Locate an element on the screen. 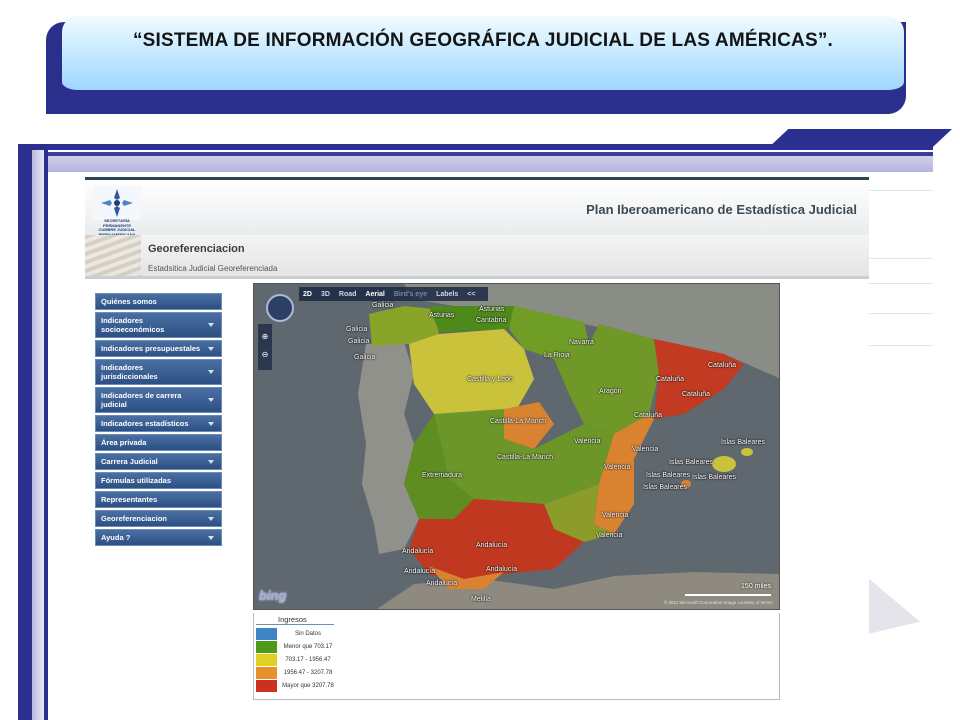  legend-item: 703.17 - 1956.47 is located at coordinates (295, 659).